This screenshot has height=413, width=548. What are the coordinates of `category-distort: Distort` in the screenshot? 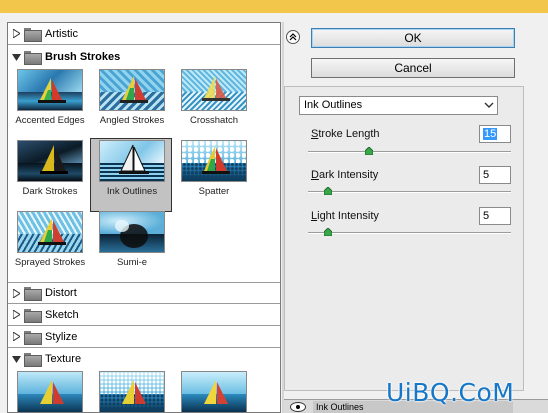 It's located at (144, 293).